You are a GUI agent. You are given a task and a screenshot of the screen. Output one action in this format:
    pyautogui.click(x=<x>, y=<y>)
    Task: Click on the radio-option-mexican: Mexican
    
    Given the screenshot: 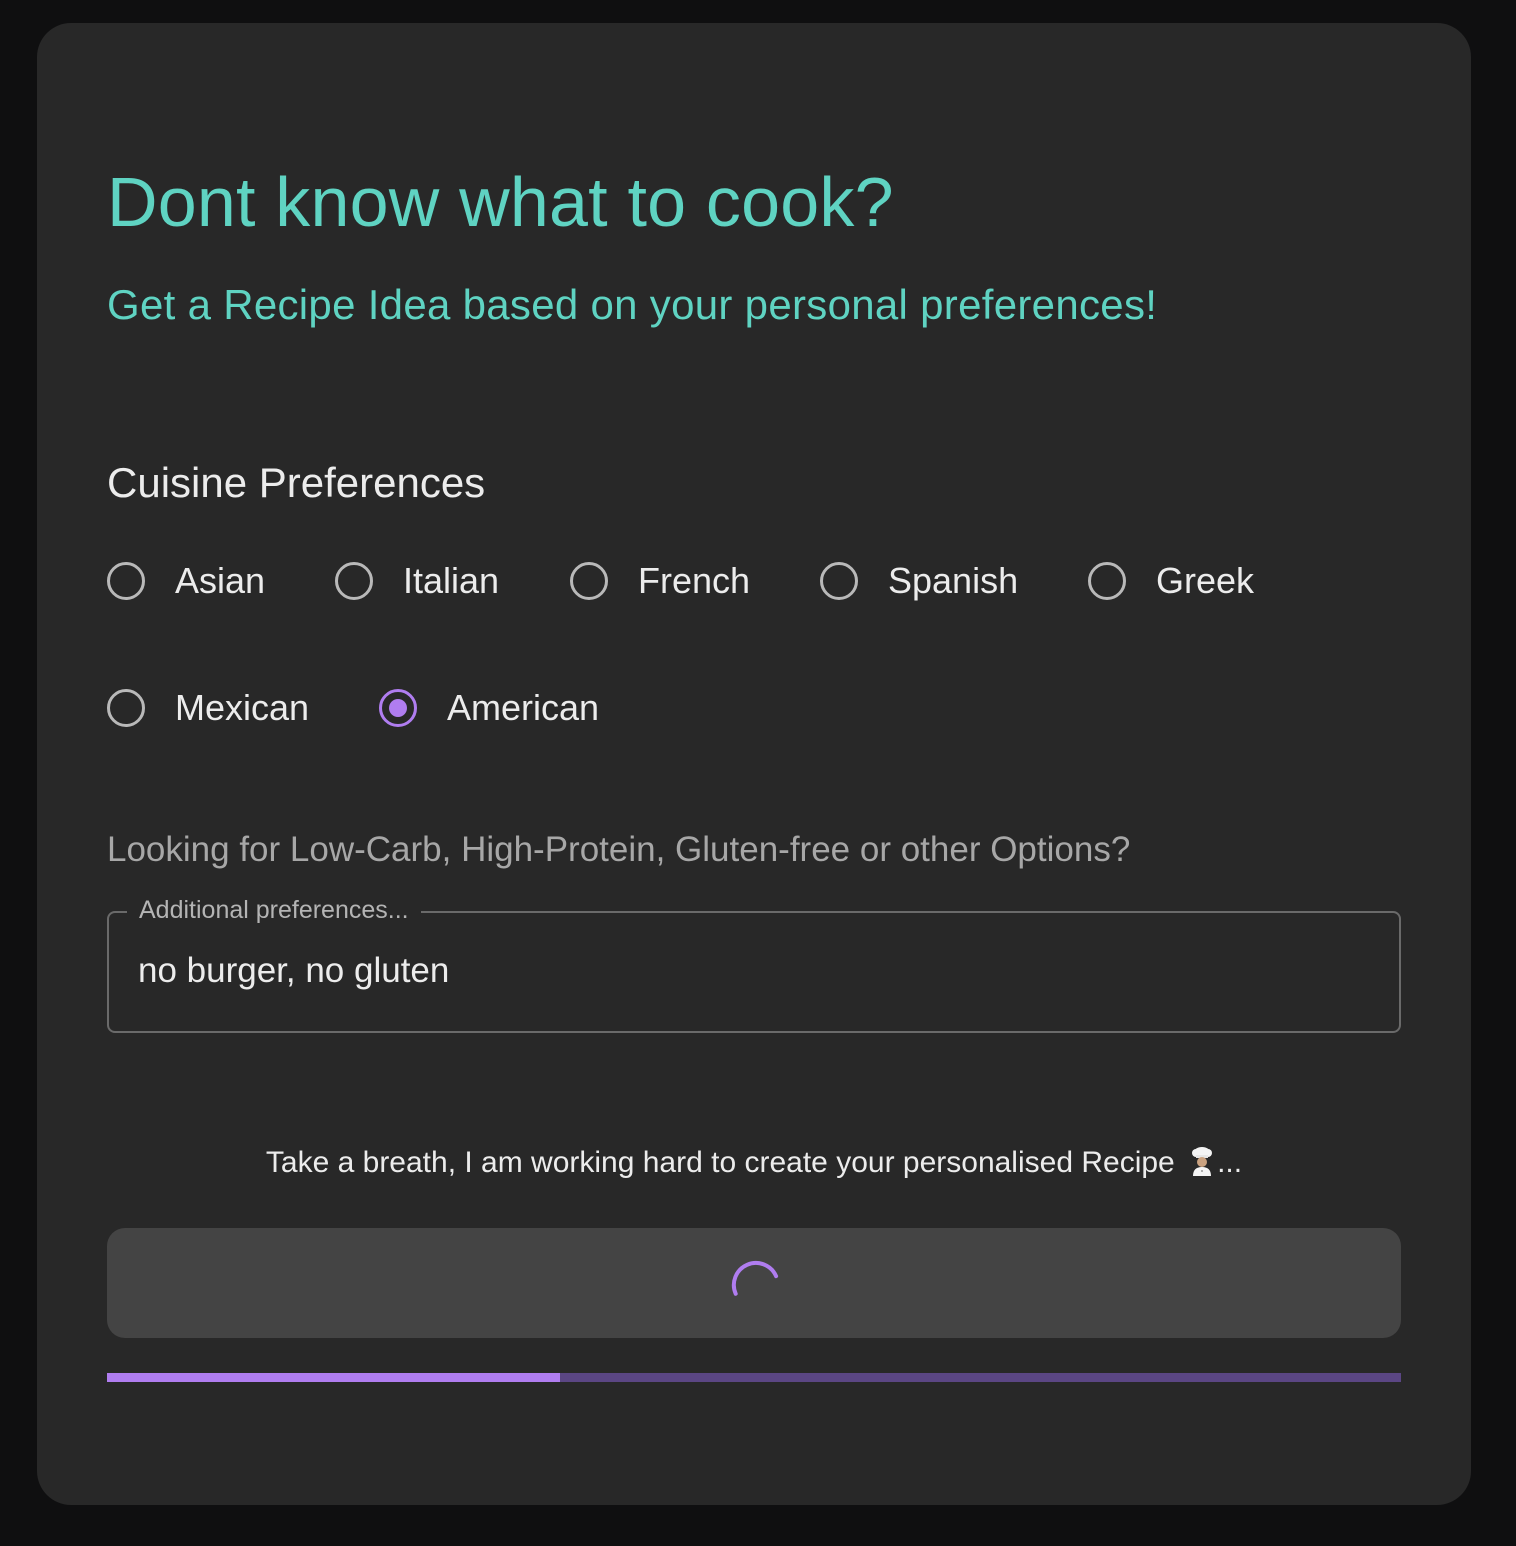 What is the action you would take?
    pyautogui.click(x=208, y=708)
    